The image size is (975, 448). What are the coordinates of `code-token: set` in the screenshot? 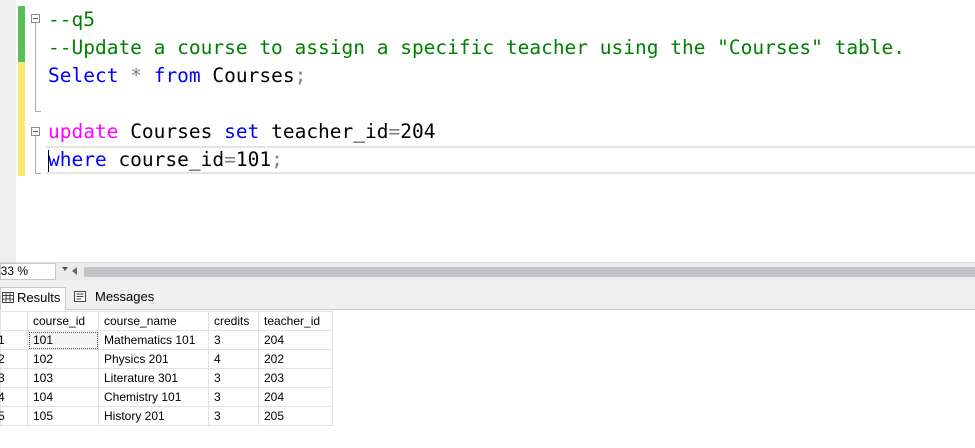 It's located at (242, 131).